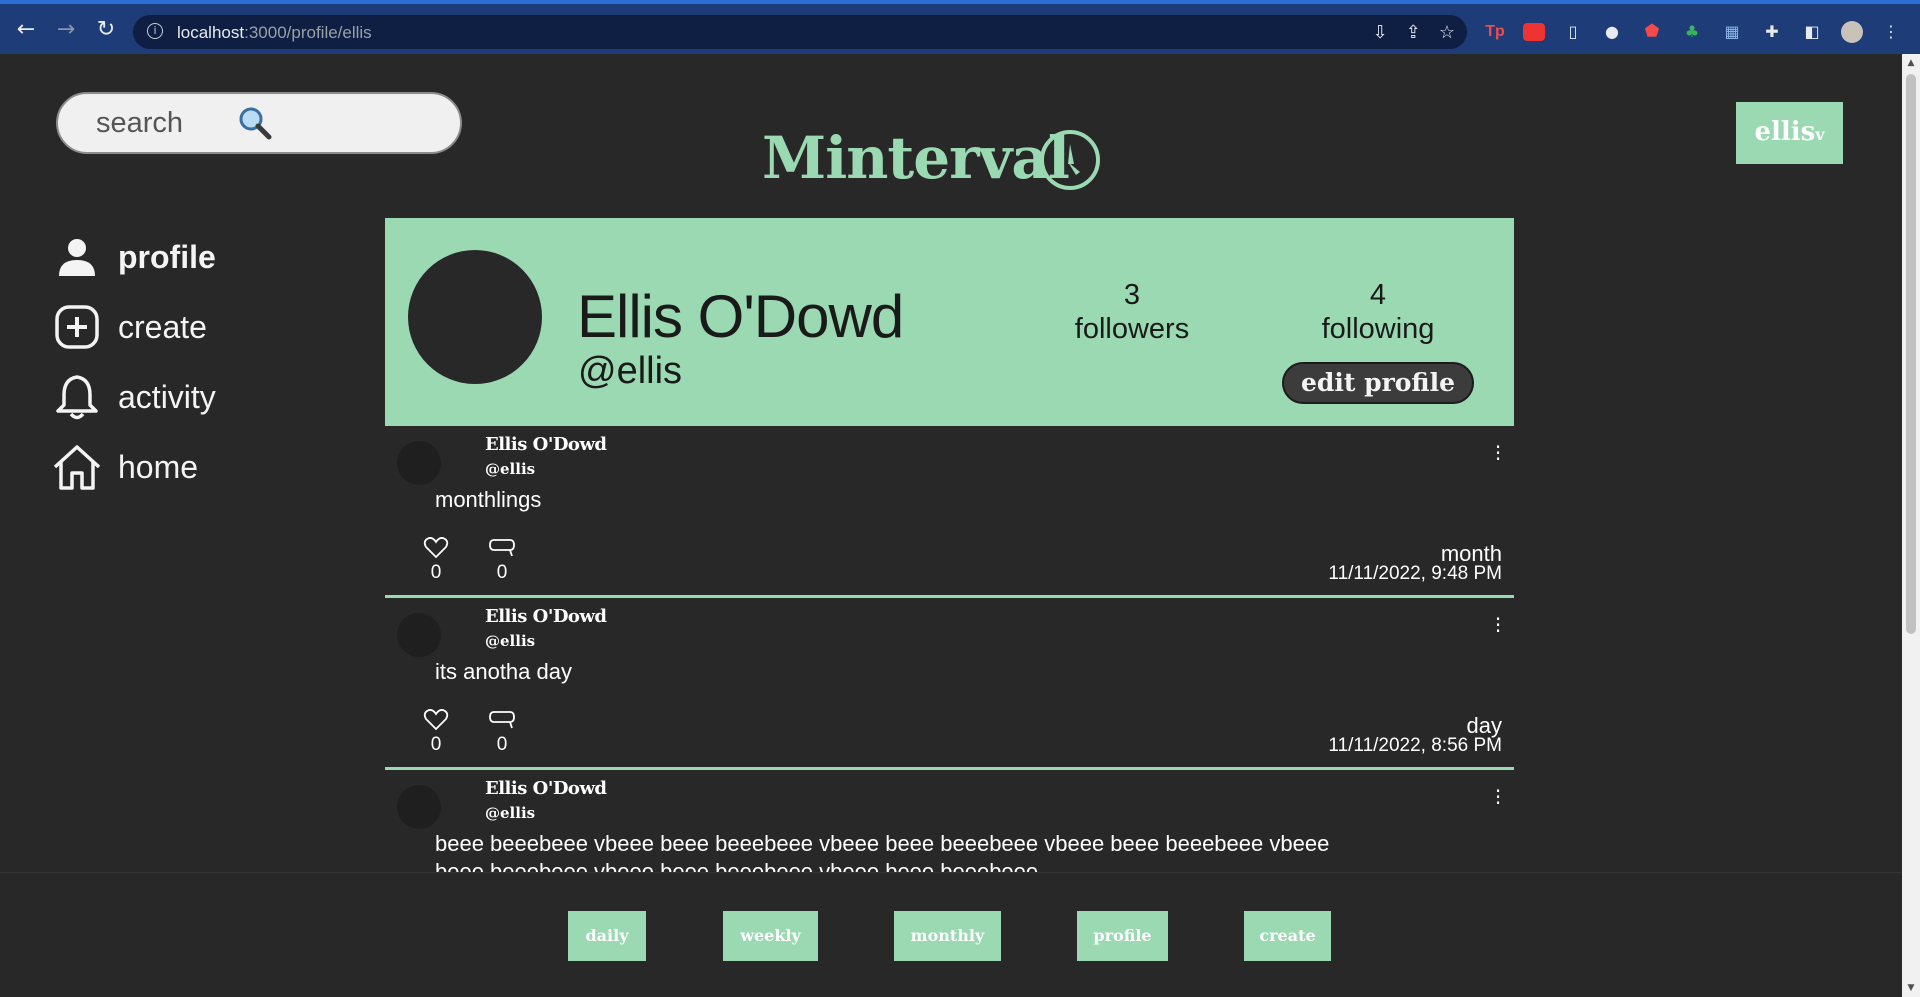 The height and width of the screenshot is (997, 1920). Describe the element at coordinates (1692, 32) in the screenshot. I see `extension-tree-icon: ♣` at that location.